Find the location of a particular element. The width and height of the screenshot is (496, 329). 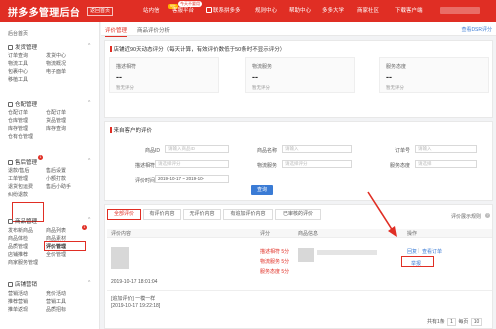

sidebar-item: 售后设置 is located at coordinates (56, 170).